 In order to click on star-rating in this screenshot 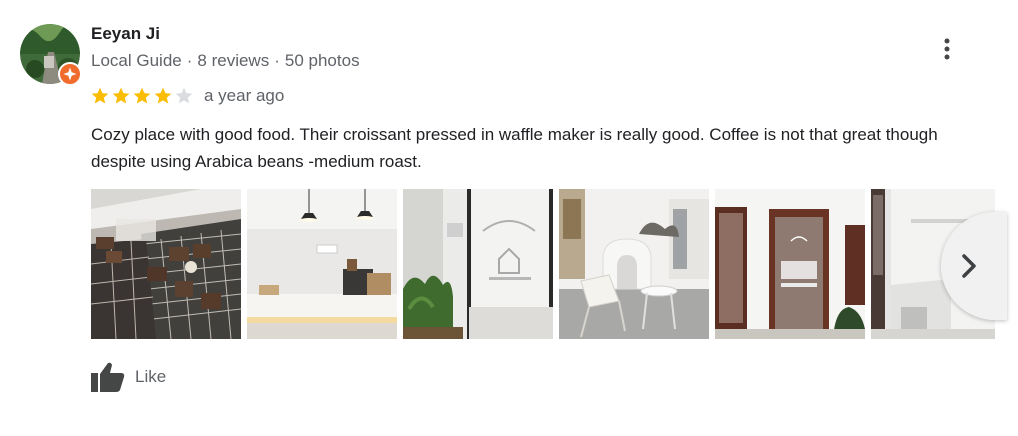, I will do `click(142, 96)`.